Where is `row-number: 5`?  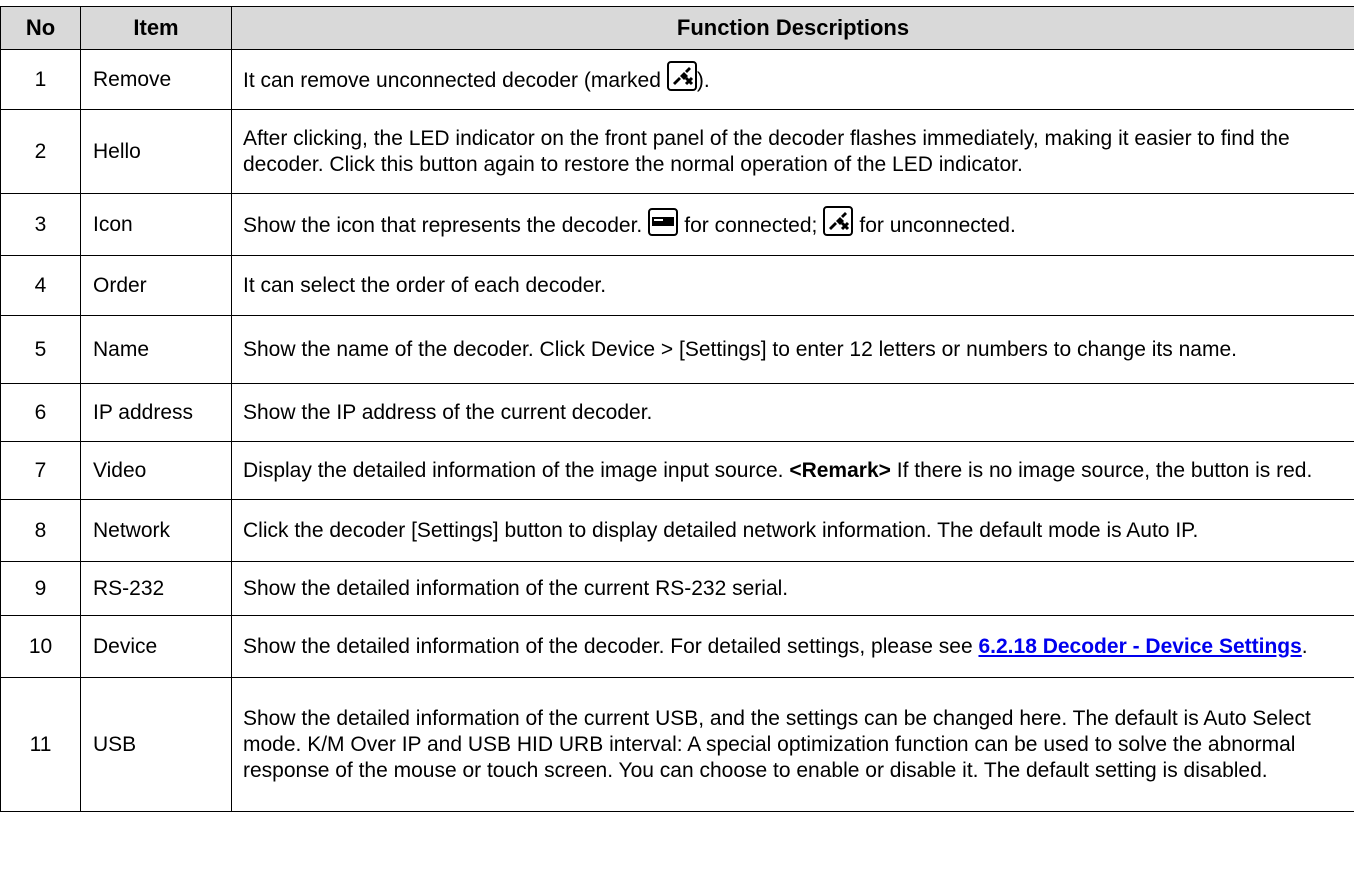 row-number: 5 is located at coordinates (40, 349).